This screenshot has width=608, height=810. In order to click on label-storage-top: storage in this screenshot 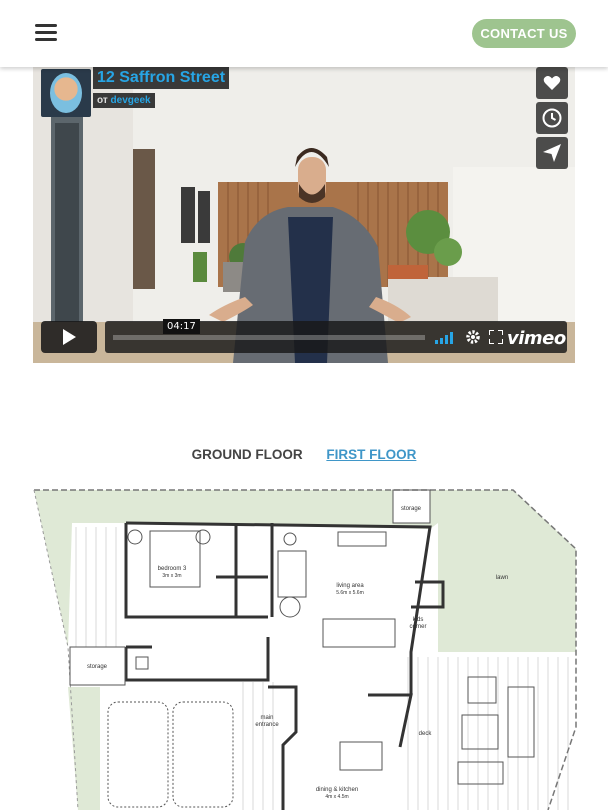, I will do `click(411, 509)`.